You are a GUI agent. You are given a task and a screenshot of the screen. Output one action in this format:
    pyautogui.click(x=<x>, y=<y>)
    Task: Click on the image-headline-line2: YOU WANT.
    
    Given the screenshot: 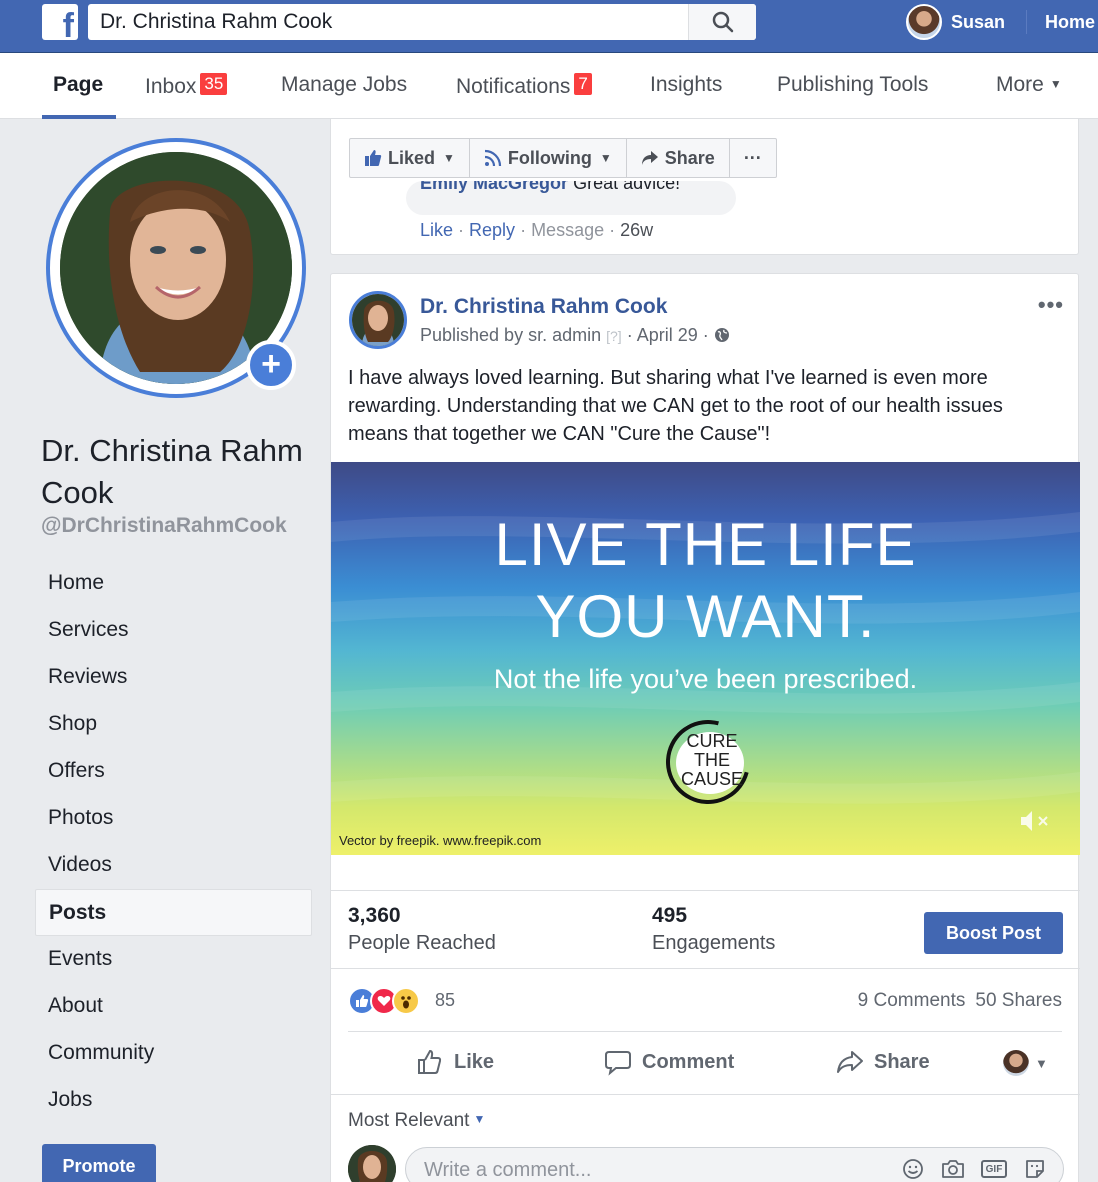 What is the action you would take?
    pyautogui.click(x=705, y=616)
    